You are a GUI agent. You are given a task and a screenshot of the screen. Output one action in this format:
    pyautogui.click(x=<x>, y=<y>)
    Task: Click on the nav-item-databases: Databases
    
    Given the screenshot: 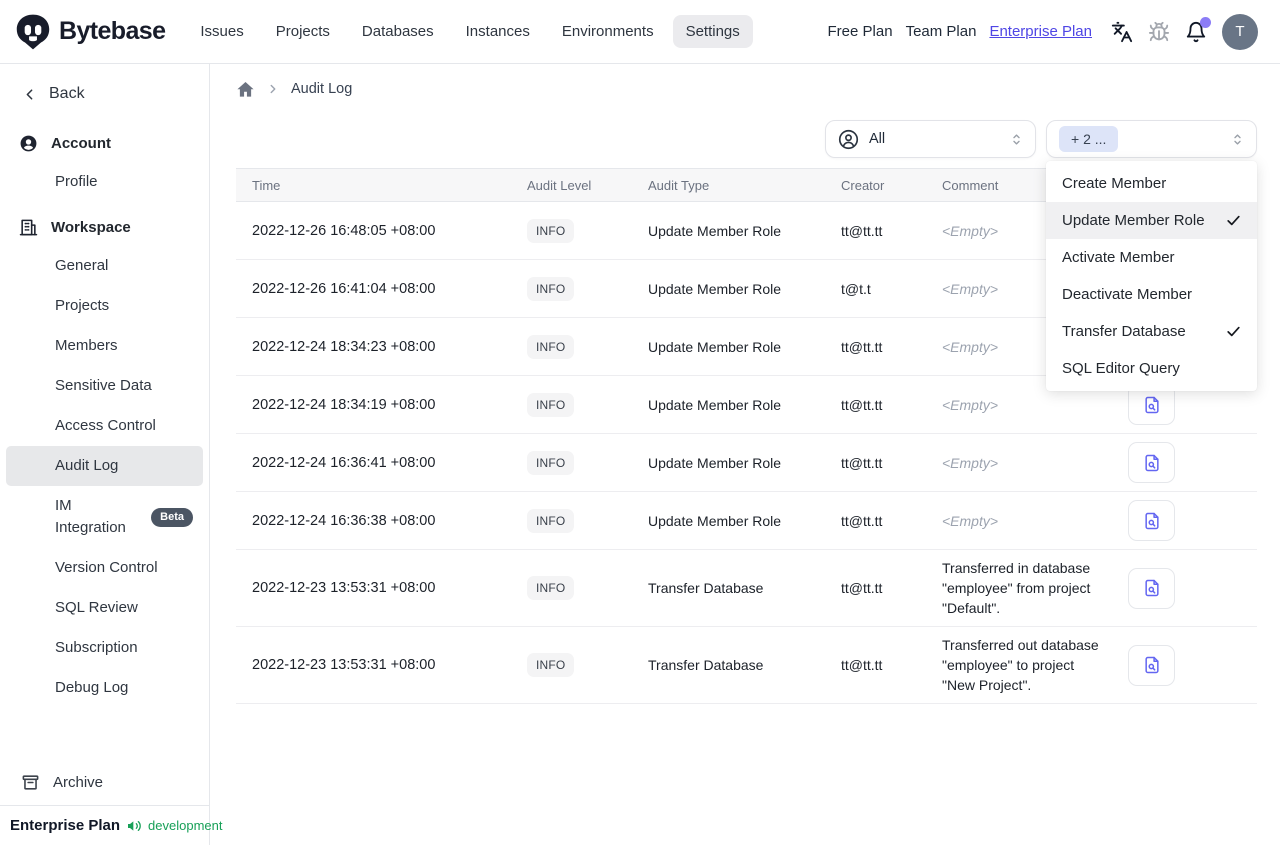 What is the action you would take?
    pyautogui.click(x=398, y=31)
    